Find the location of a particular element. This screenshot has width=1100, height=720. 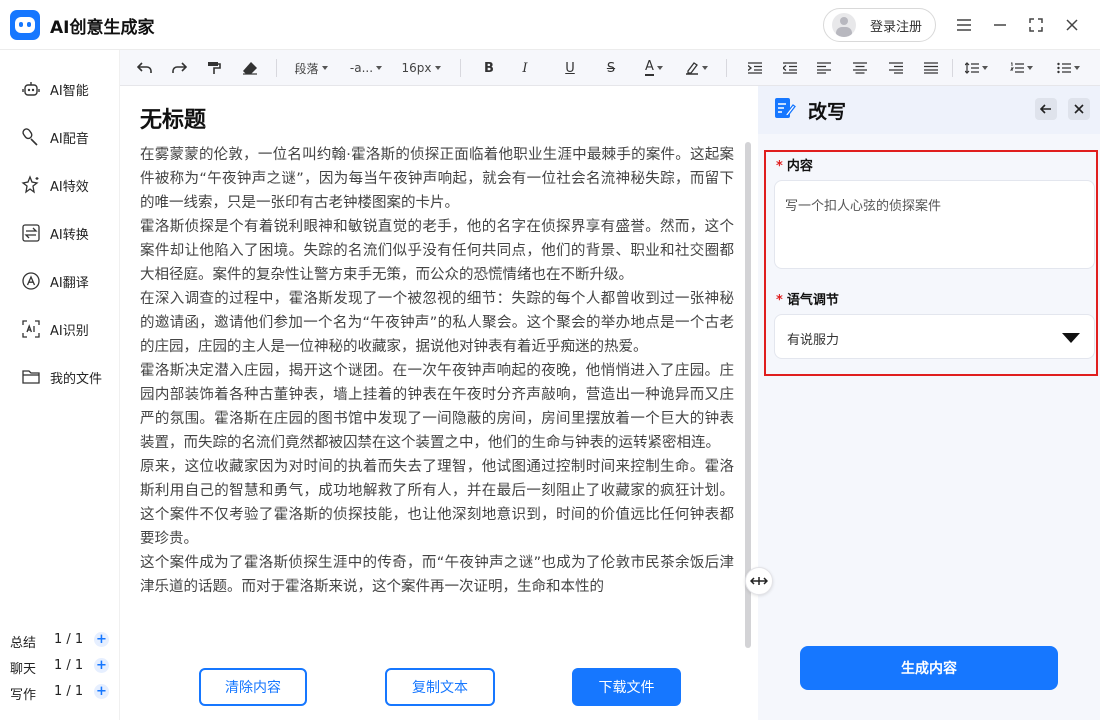

sparkle-star-icon is located at coordinates (31, 185).